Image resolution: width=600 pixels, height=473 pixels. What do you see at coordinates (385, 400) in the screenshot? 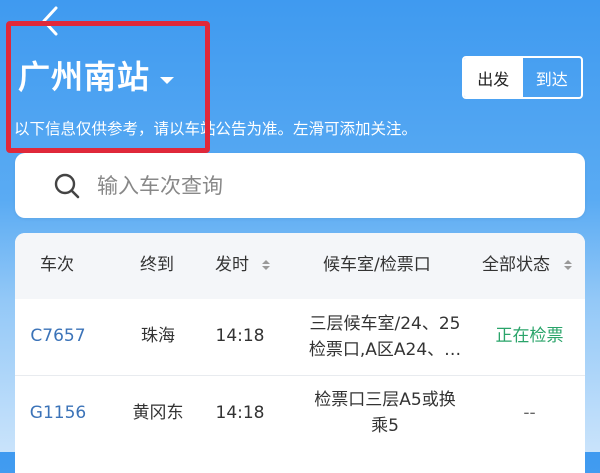
I see `waiting-room-line1: 检票口三层A5或换` at bounding box center [385, 400].